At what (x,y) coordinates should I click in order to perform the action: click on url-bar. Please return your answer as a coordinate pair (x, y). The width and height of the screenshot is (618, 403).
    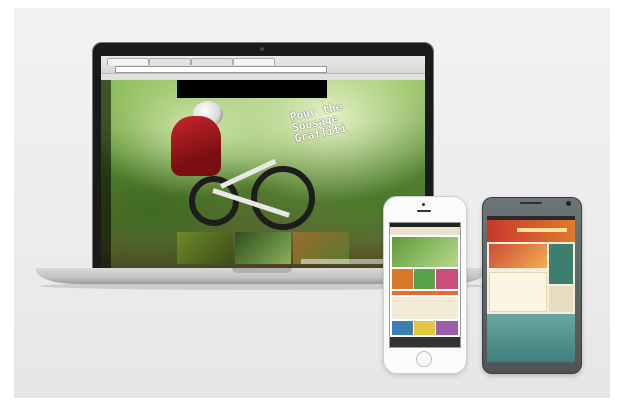
    Looking at the image, I should click on (221, 69).